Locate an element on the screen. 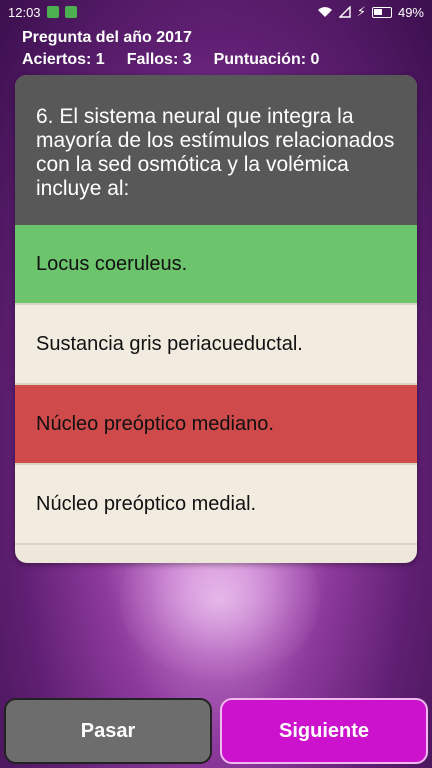  android-notification-icon is located at coordinates (70, 12).